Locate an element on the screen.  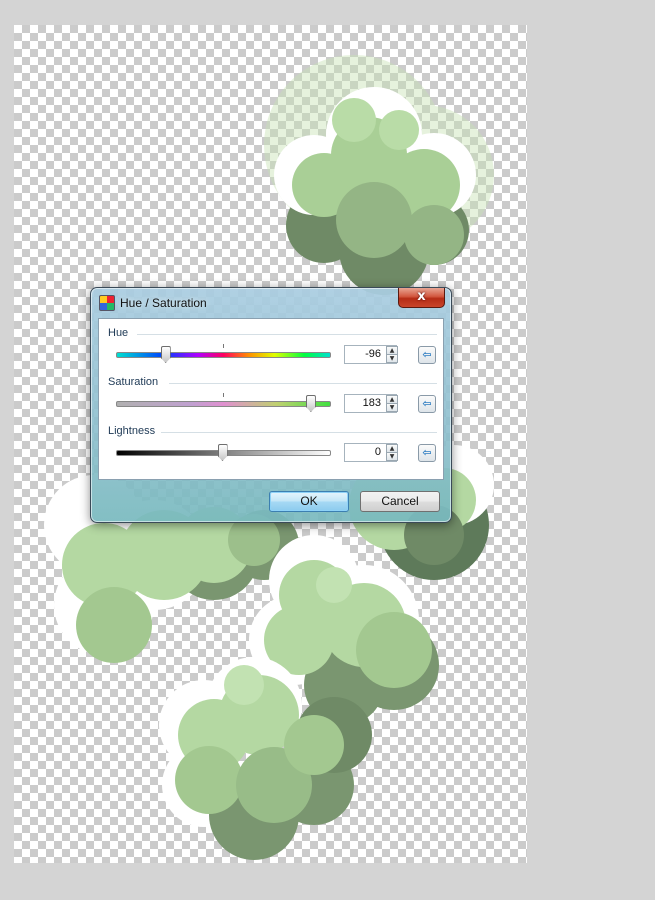
hue-divider is located at coordinates (287, 334).